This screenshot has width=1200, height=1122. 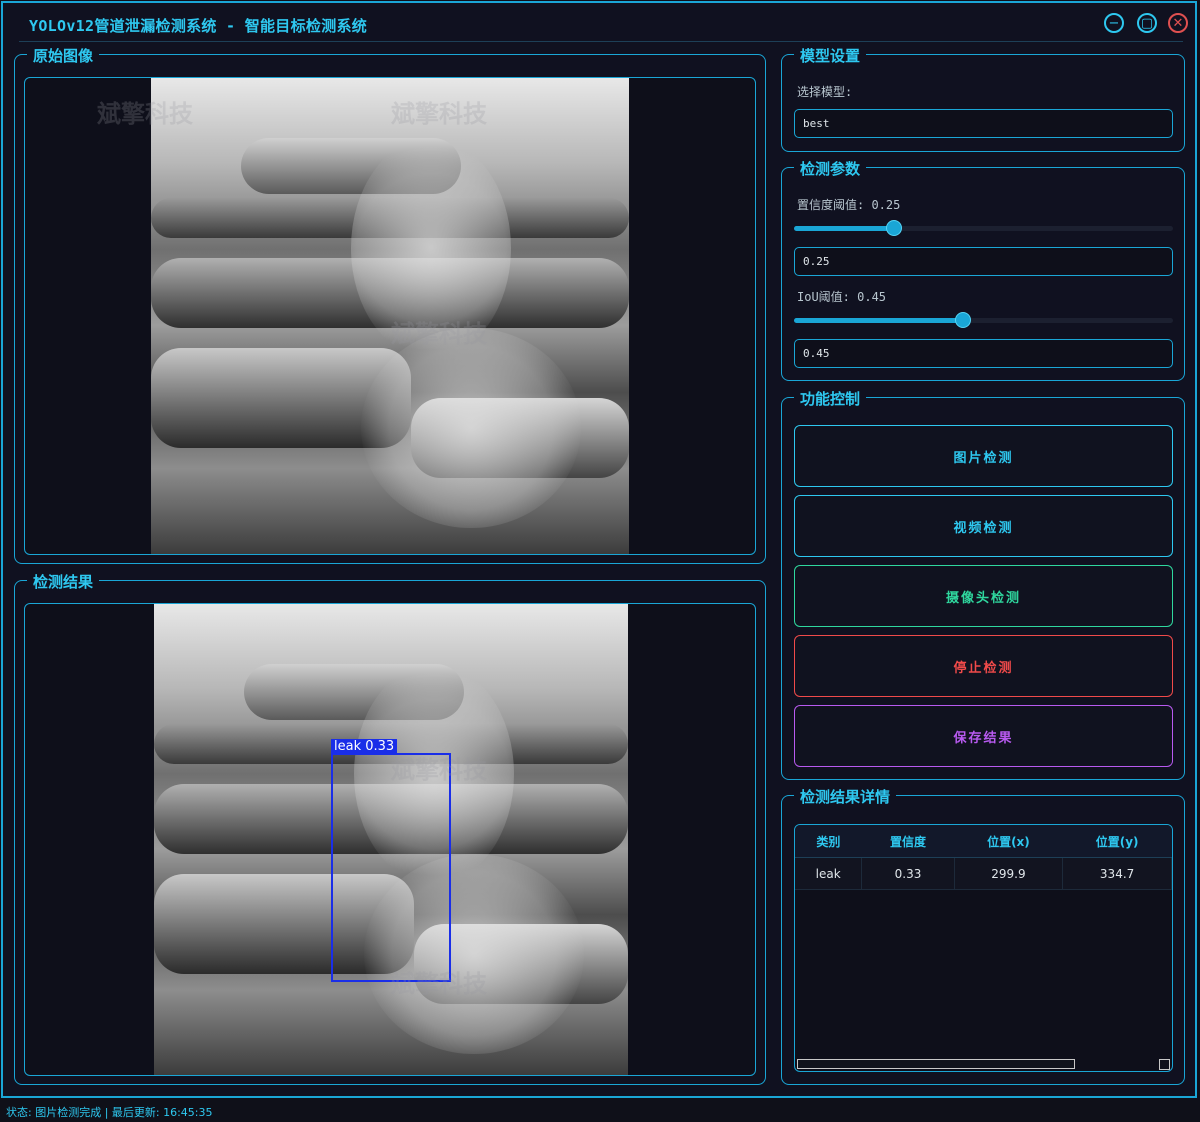 What do you see at coordinates (983, 320) in the screenshot?
I see `iou-slider` at bounding box center [983, 320].